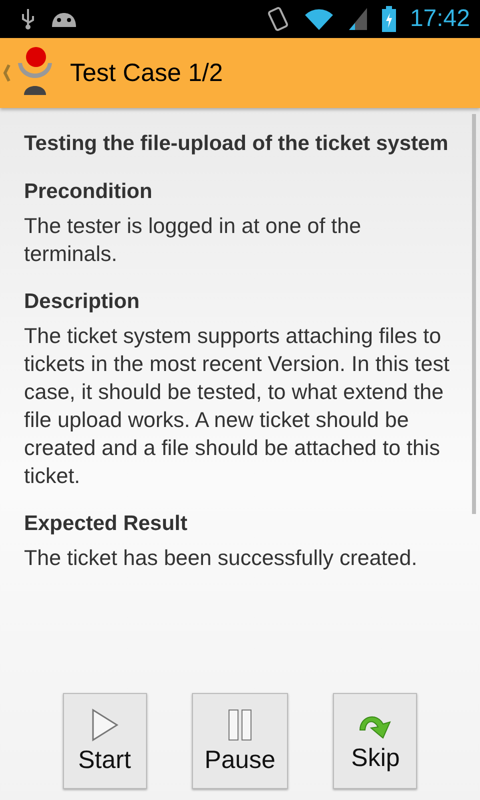 The image size is (480, 800). Describe the element at coordinates (146, 73) in the screenshot. I see `screen-title: Test Case 1/2` at that location.